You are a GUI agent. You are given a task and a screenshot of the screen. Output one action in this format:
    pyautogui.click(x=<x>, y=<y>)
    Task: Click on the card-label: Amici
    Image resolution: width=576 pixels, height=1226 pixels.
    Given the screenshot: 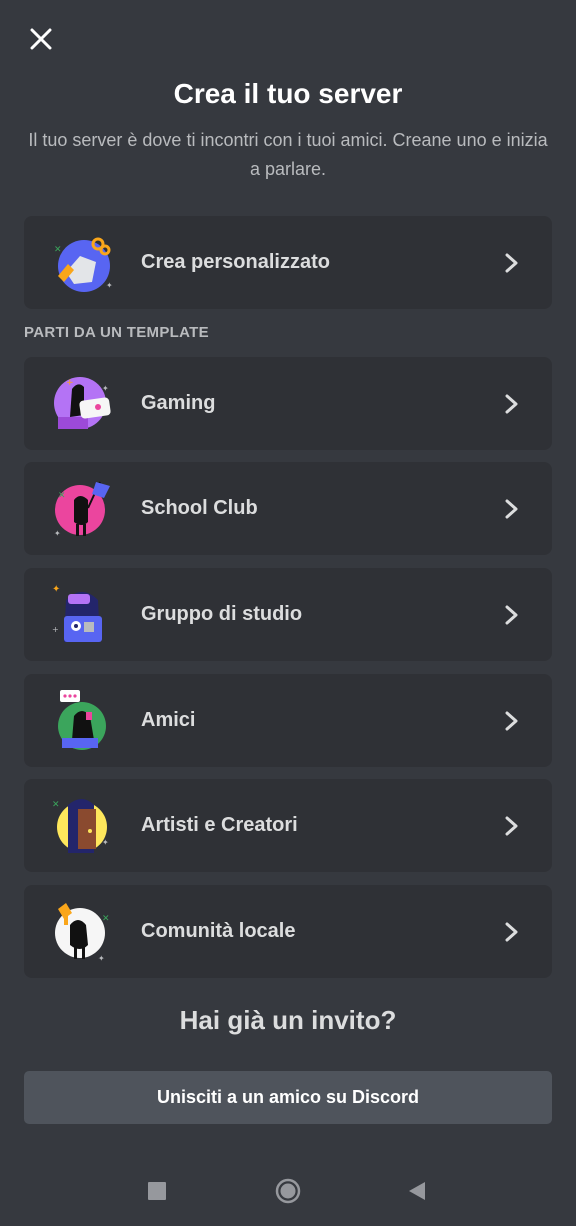 What is the action you would take?
    pyautogui.click(x=168, y=720)
    